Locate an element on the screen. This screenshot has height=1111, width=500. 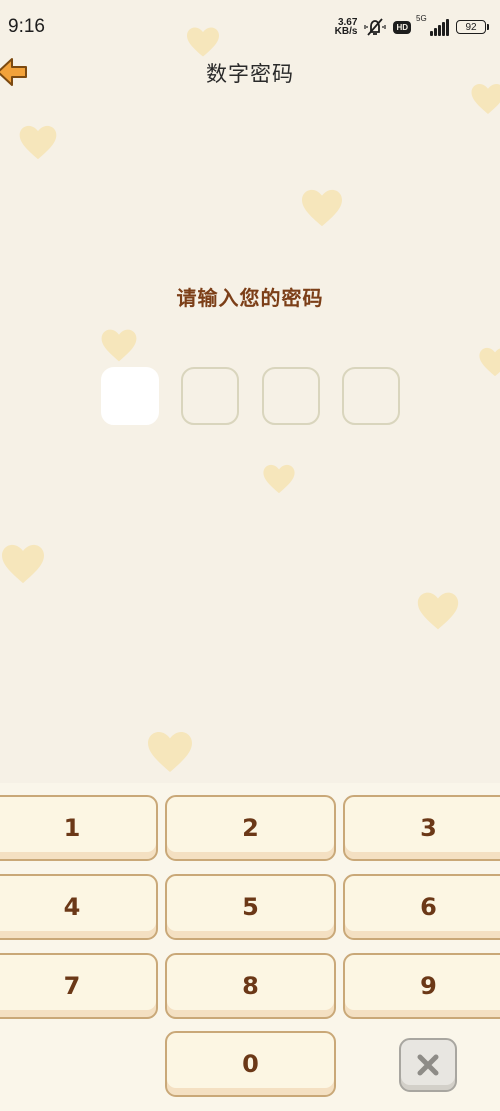
key-9: 9 is located at coordinates (421, 986).